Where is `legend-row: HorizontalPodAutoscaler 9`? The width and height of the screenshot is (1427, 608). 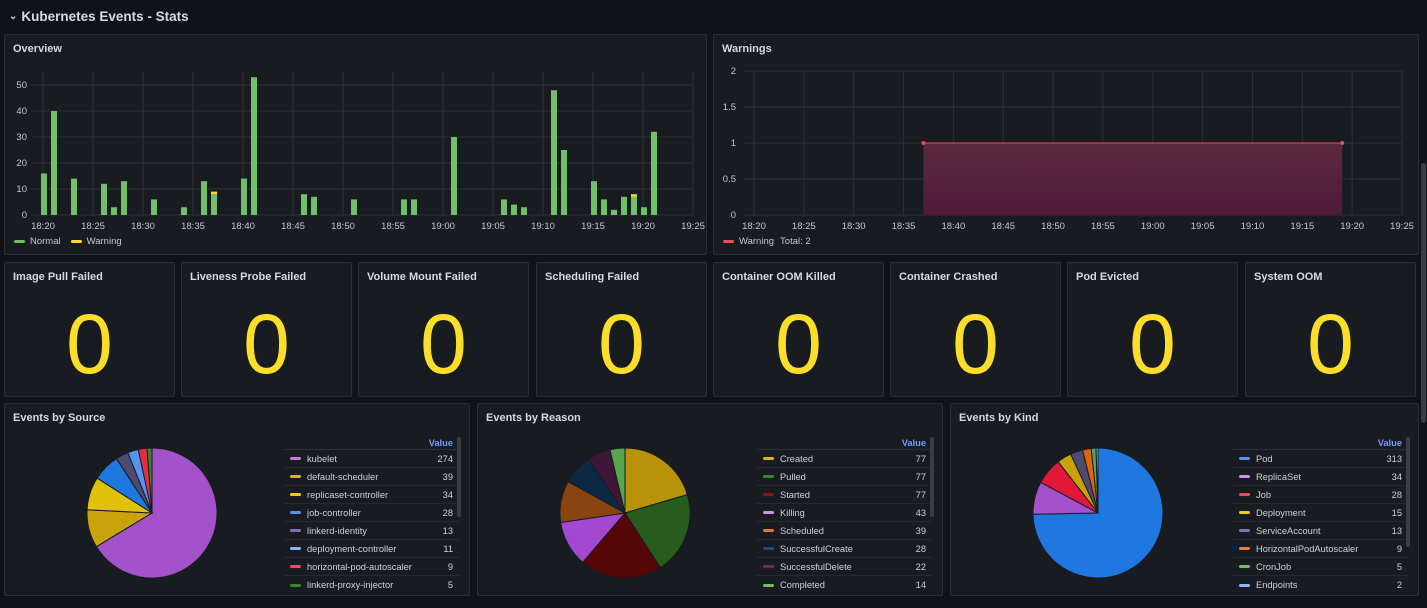
legend-row: HorizontalPodAutoscaler 9 is located at coordinates (1320, 549).